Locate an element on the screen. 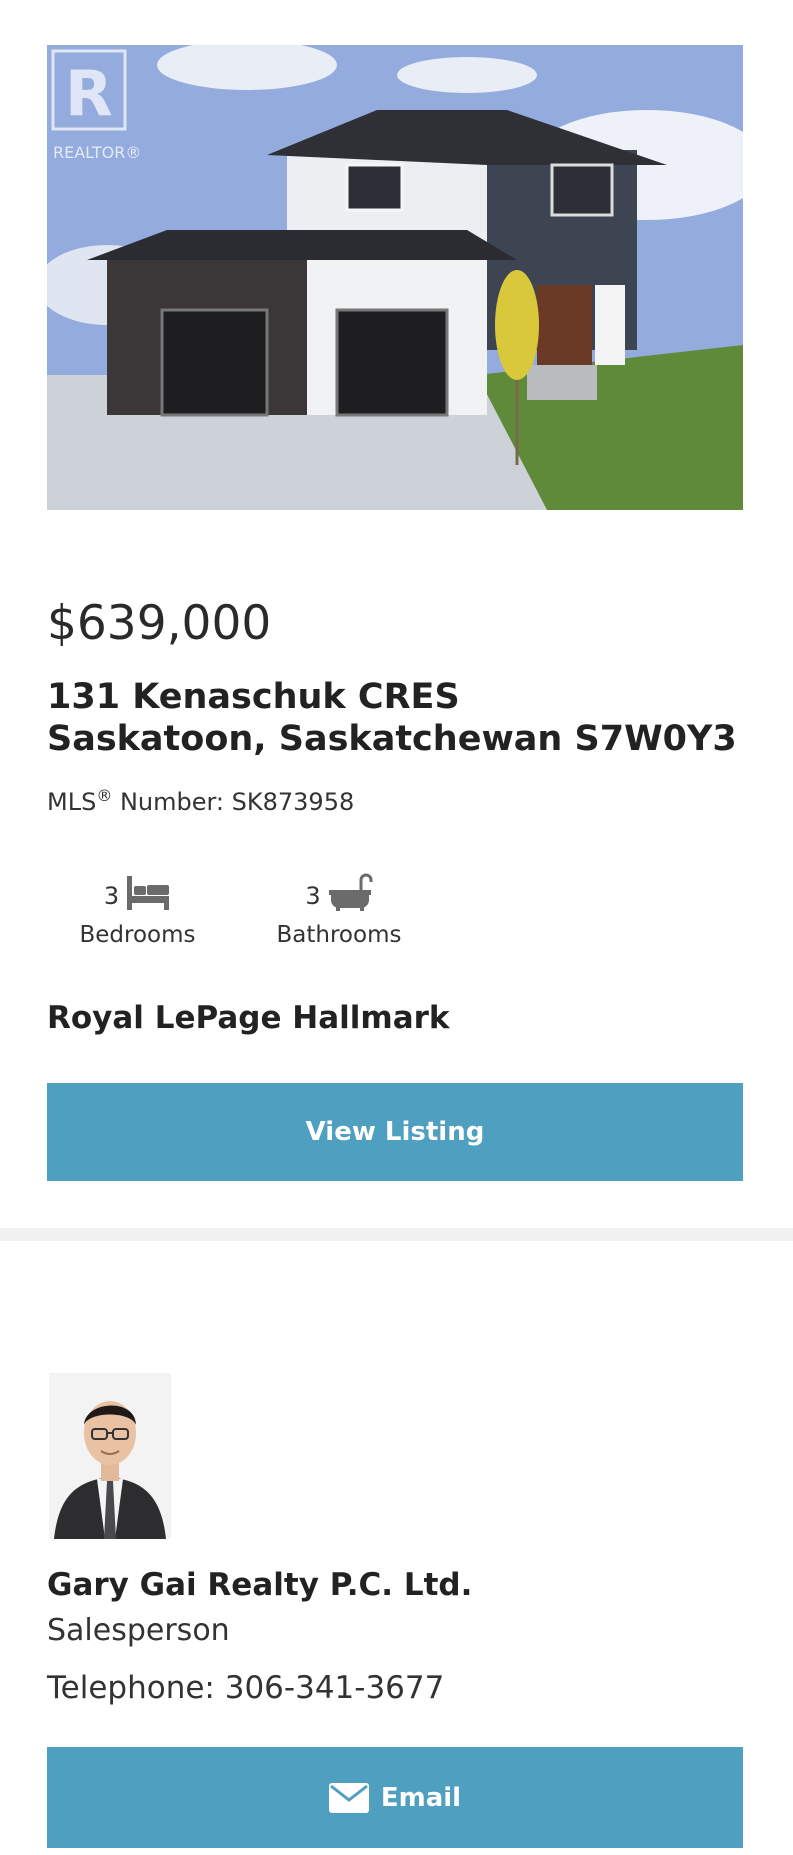  mls-registered-mark: ® is located at coordinates (104, 795).